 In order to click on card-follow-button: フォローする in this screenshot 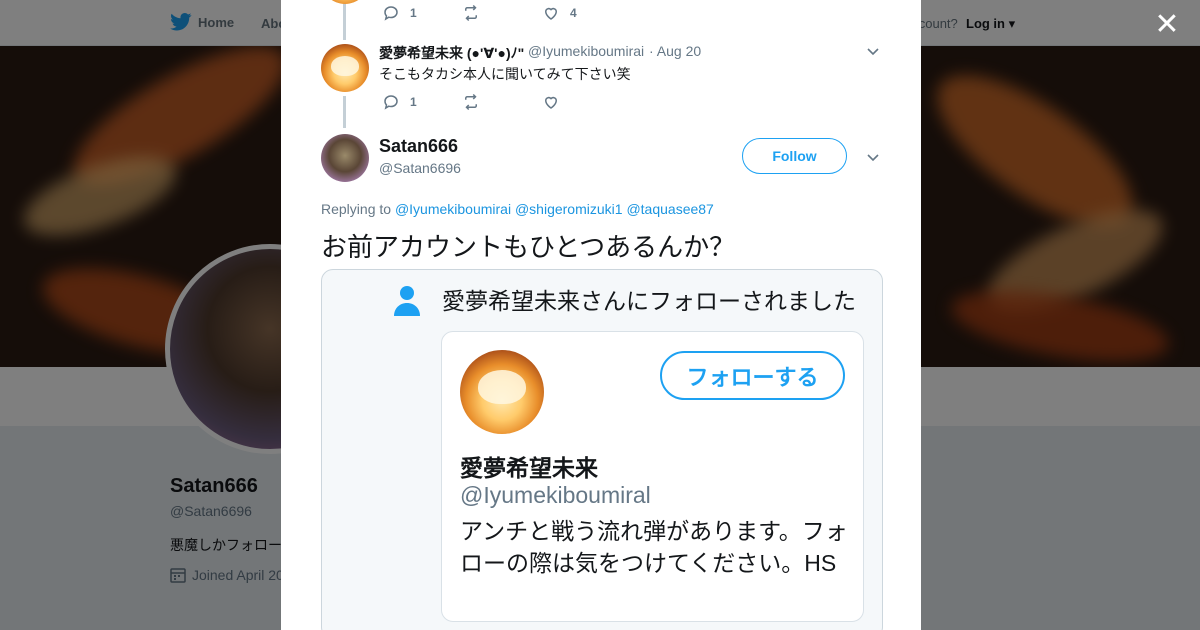, I will do `click(752, 375)`.